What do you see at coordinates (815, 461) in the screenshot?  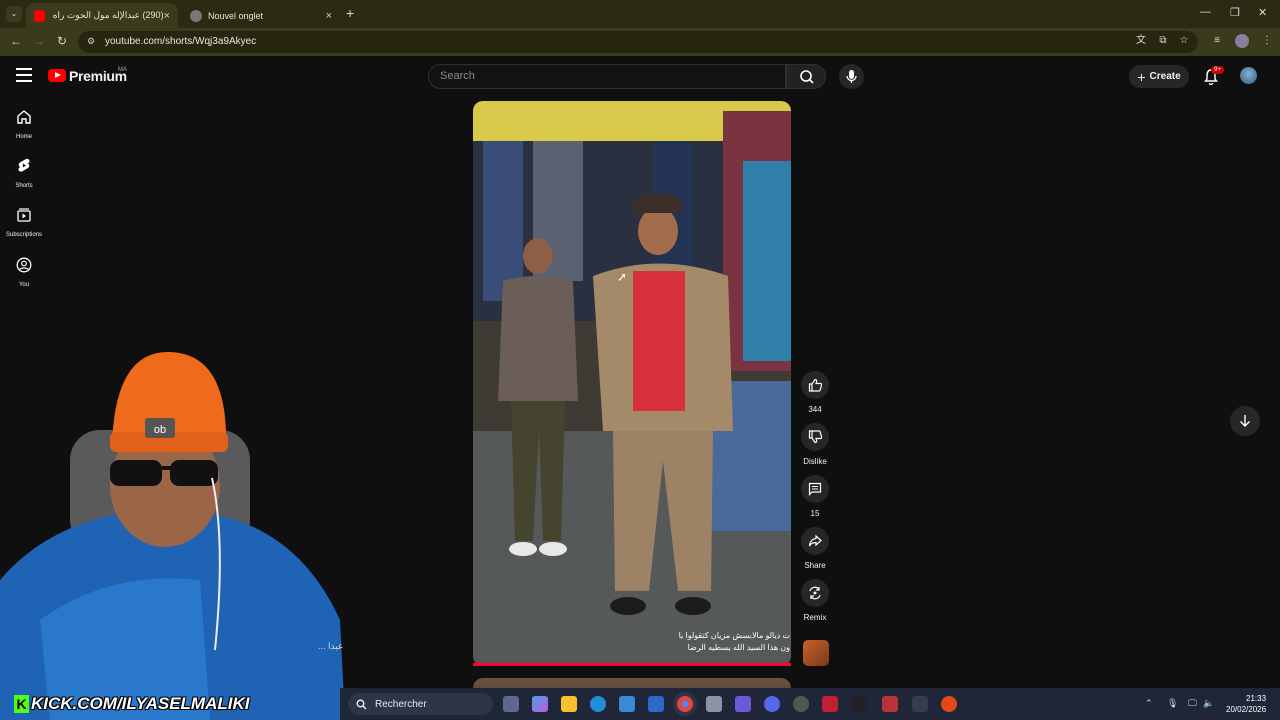 I see `dislike-label: Dislike` at bounding box center [815, 461].